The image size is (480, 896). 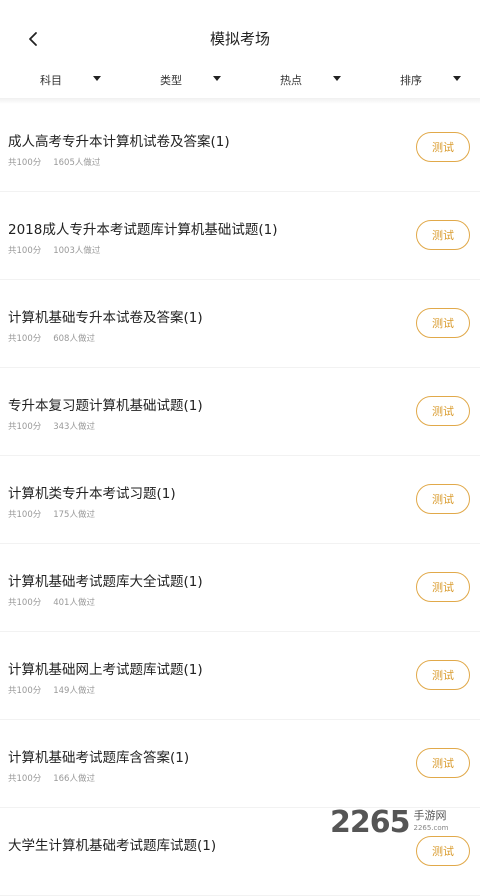 I want to click on watermark-domain: 2265.com, so click(x=431, y=828).